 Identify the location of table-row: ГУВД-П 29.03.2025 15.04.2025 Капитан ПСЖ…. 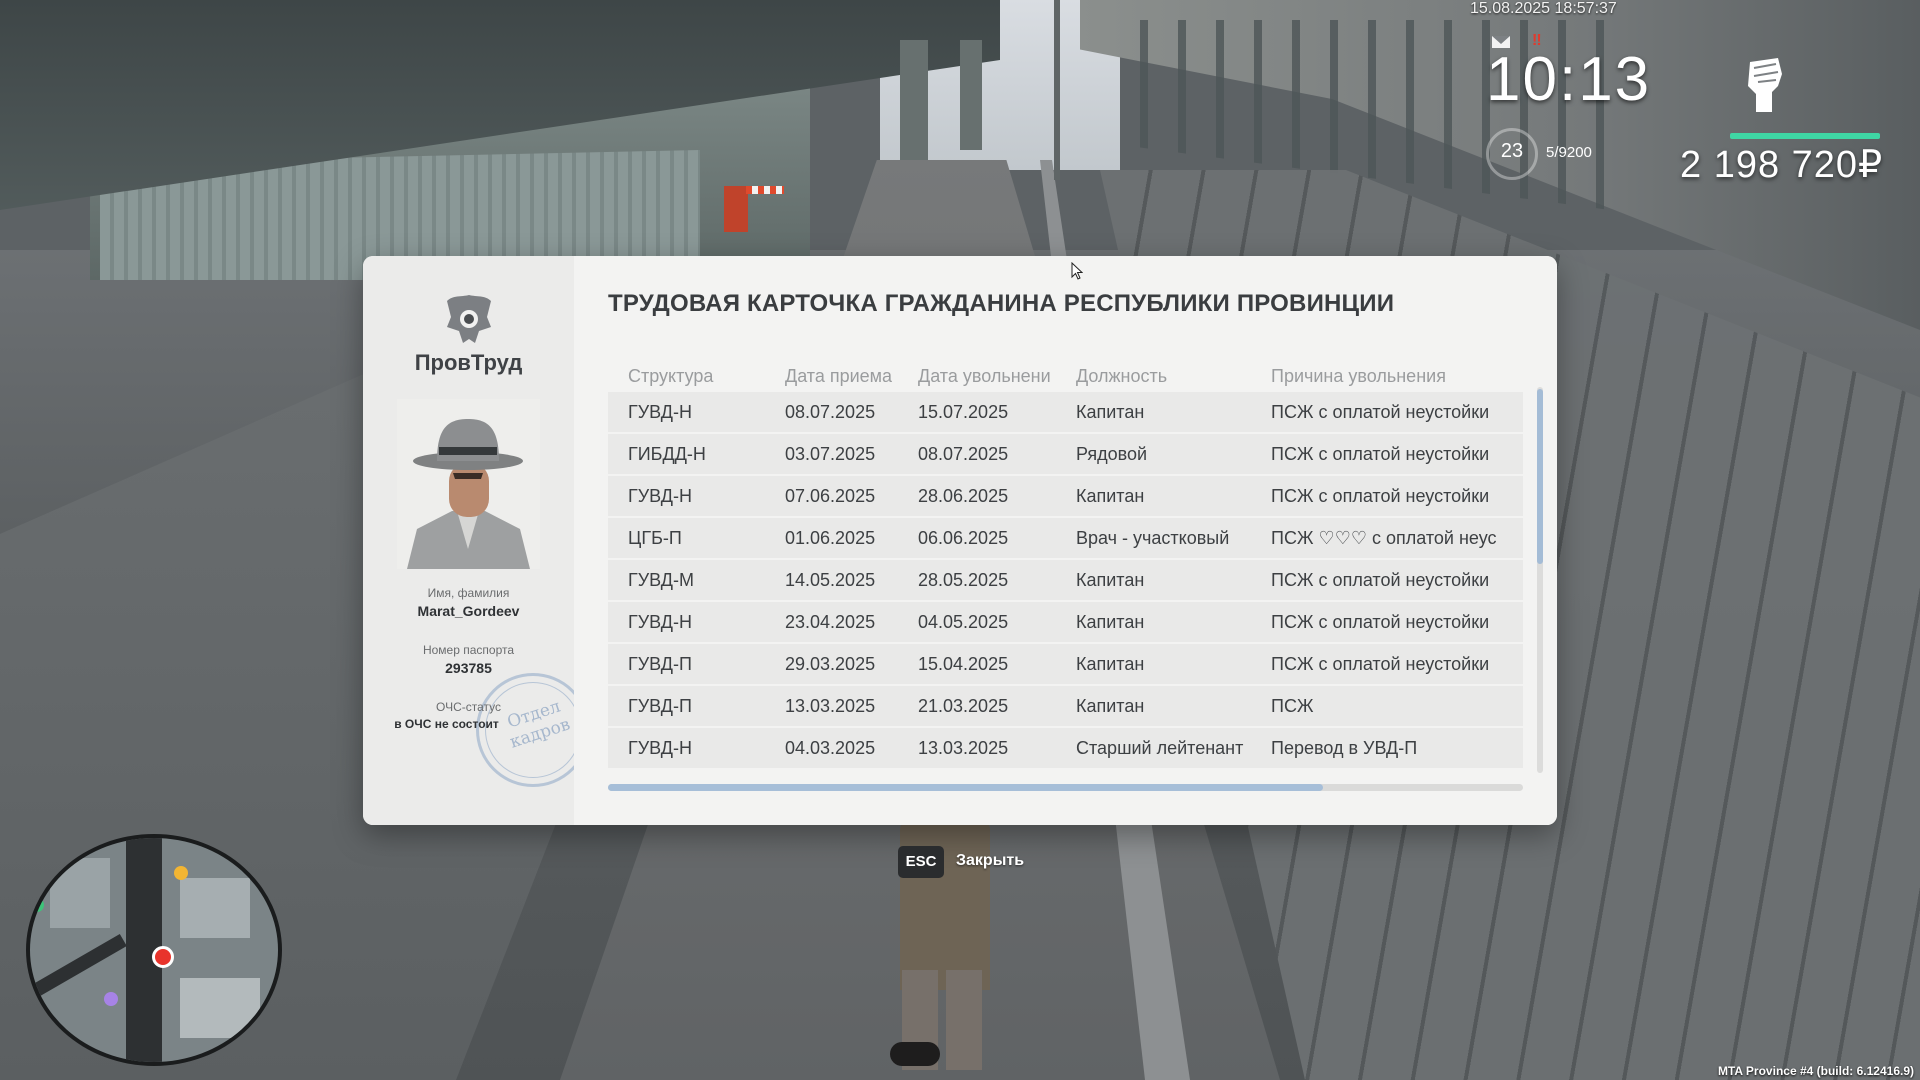
(1065, 664).